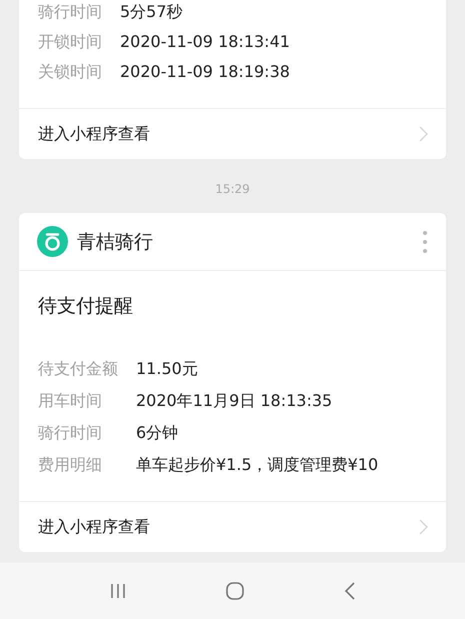 The image size is (465, 619). I want to click on app-logo-icon, so click(52, 241).